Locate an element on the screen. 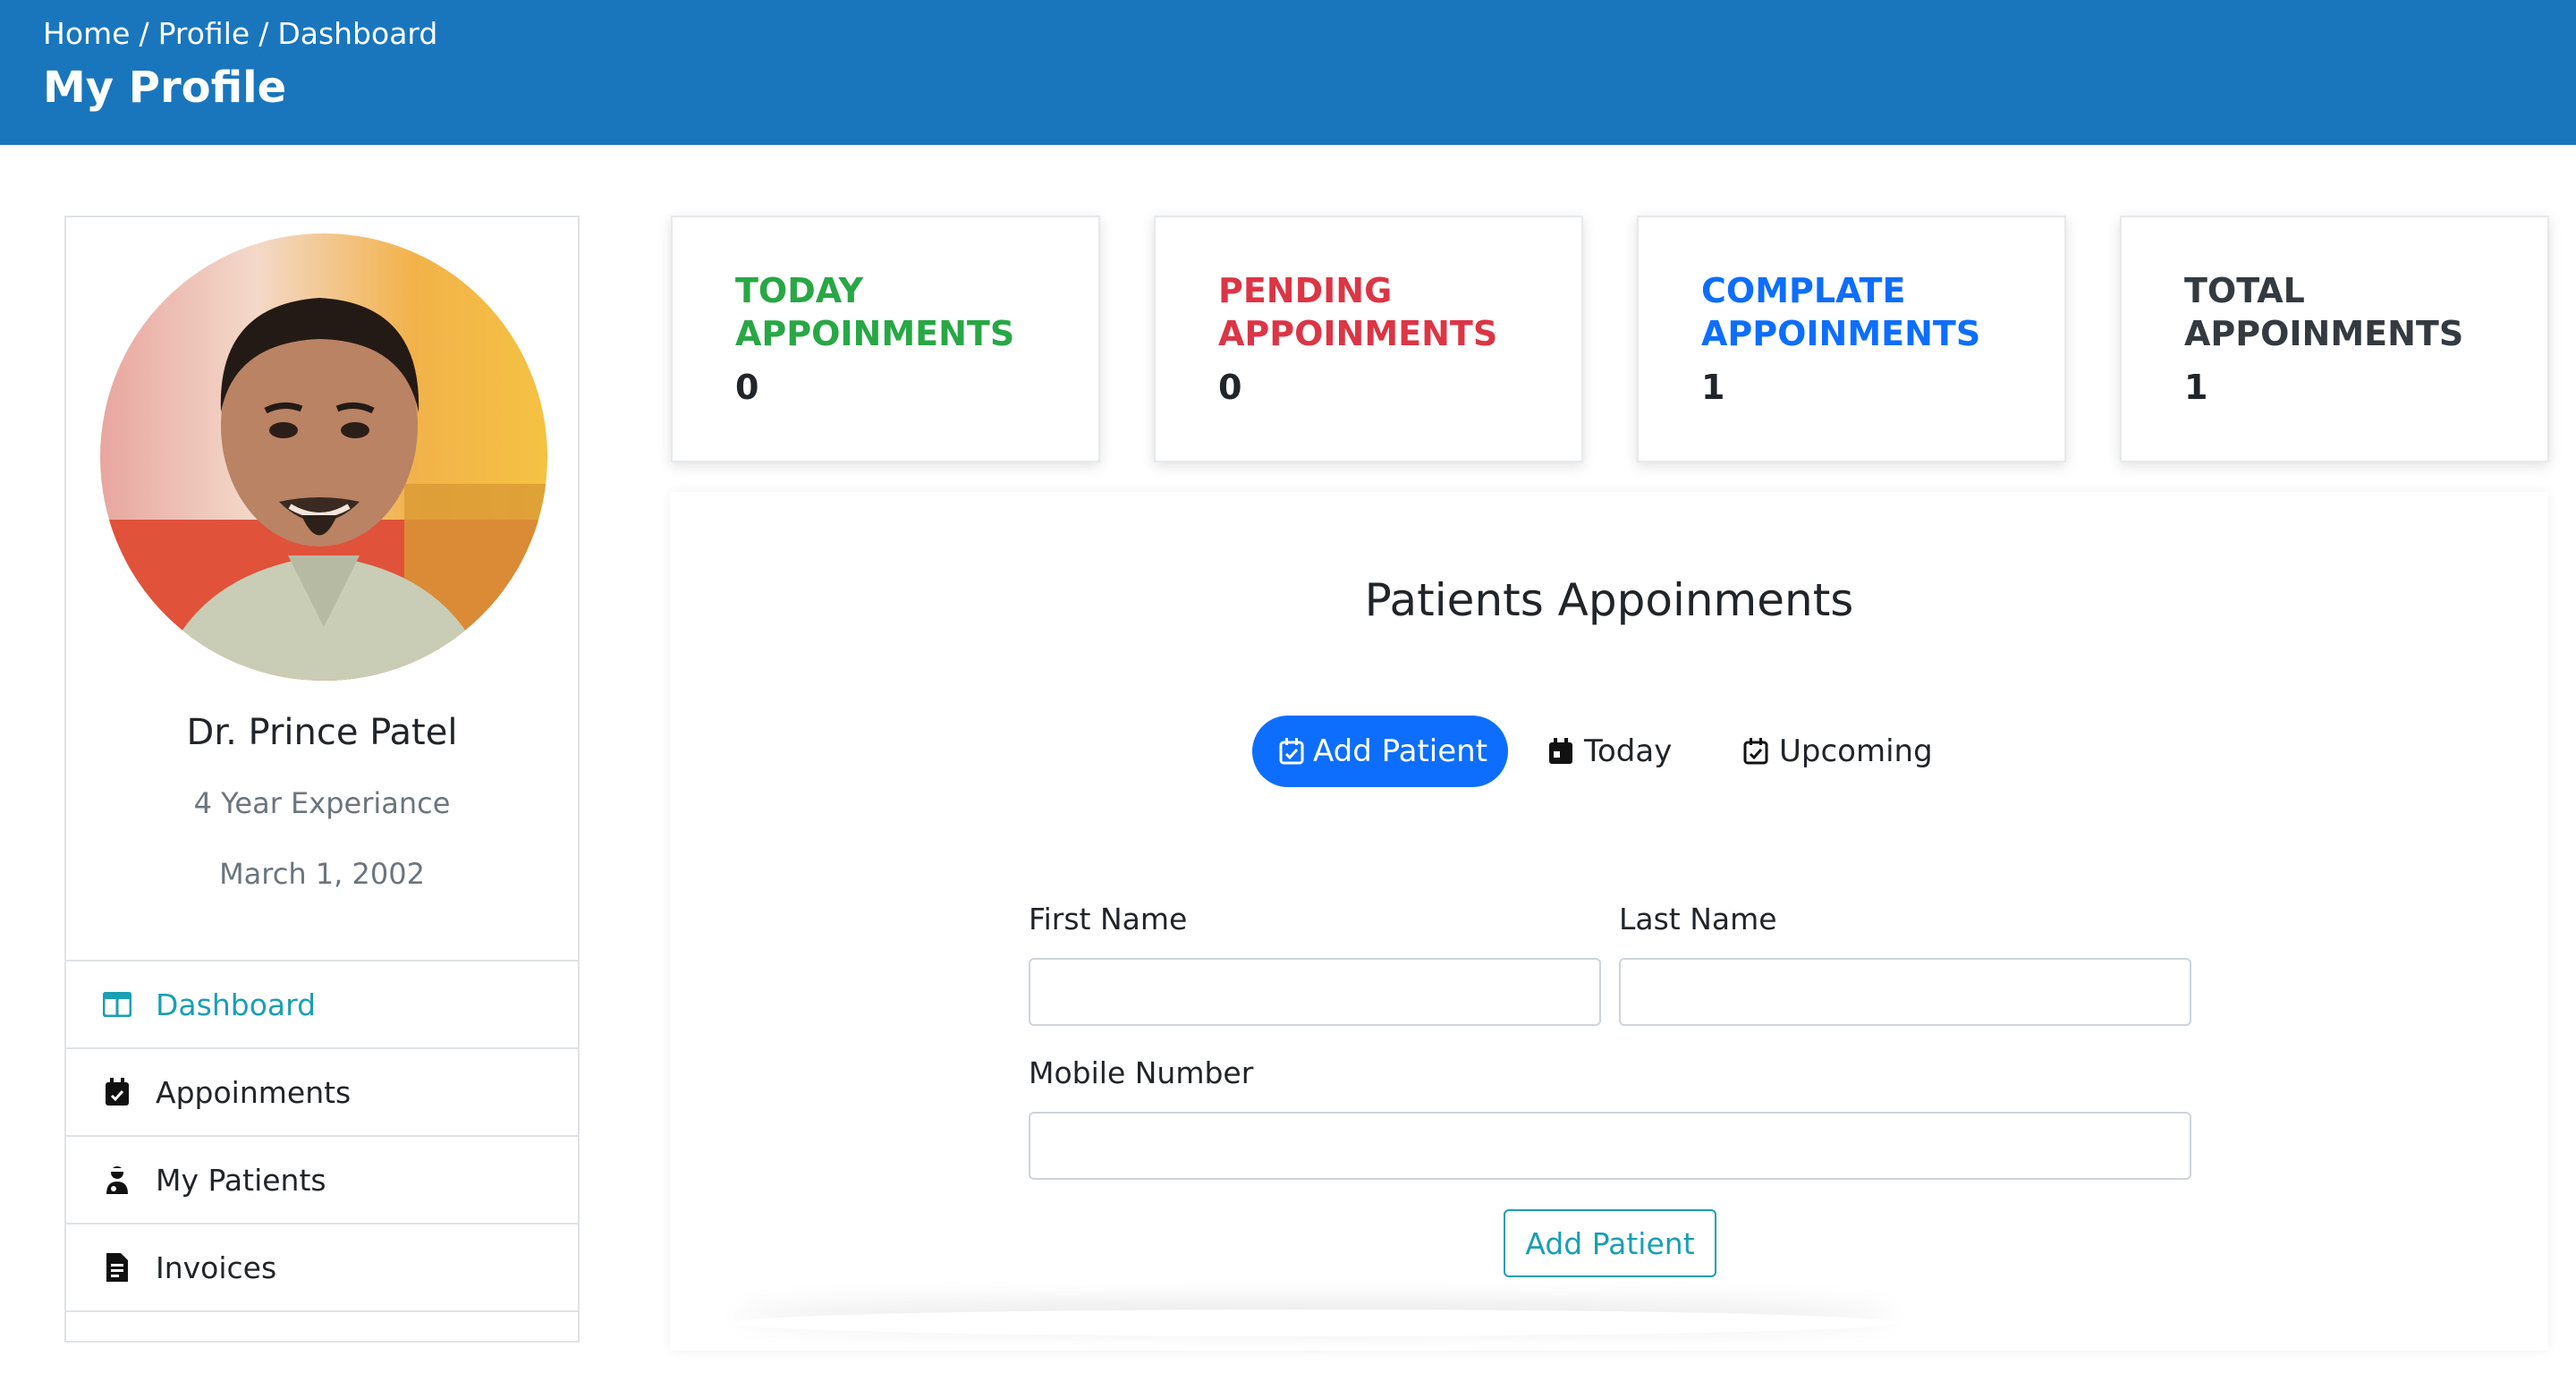  sidebar-item-label: Invoices is located at coordinates (216, 1267).